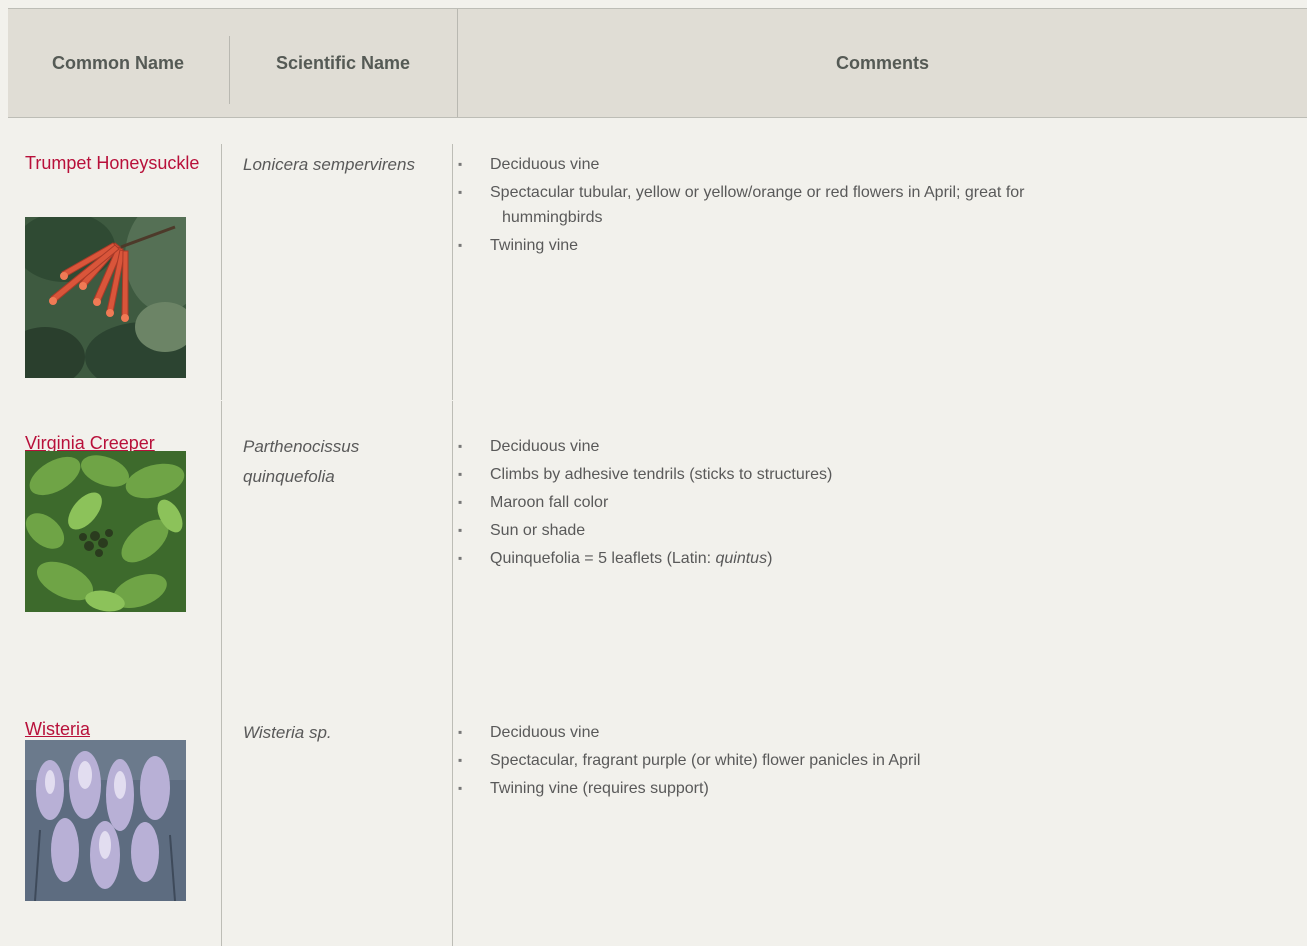 Image resolution: width=1307 pixels, height=946 pixels. What do you see at coordinates (120, 163) in the screenshot?
I see `common-name-link: Trumpet Honeysuckle` at bounding box center [120, 163].